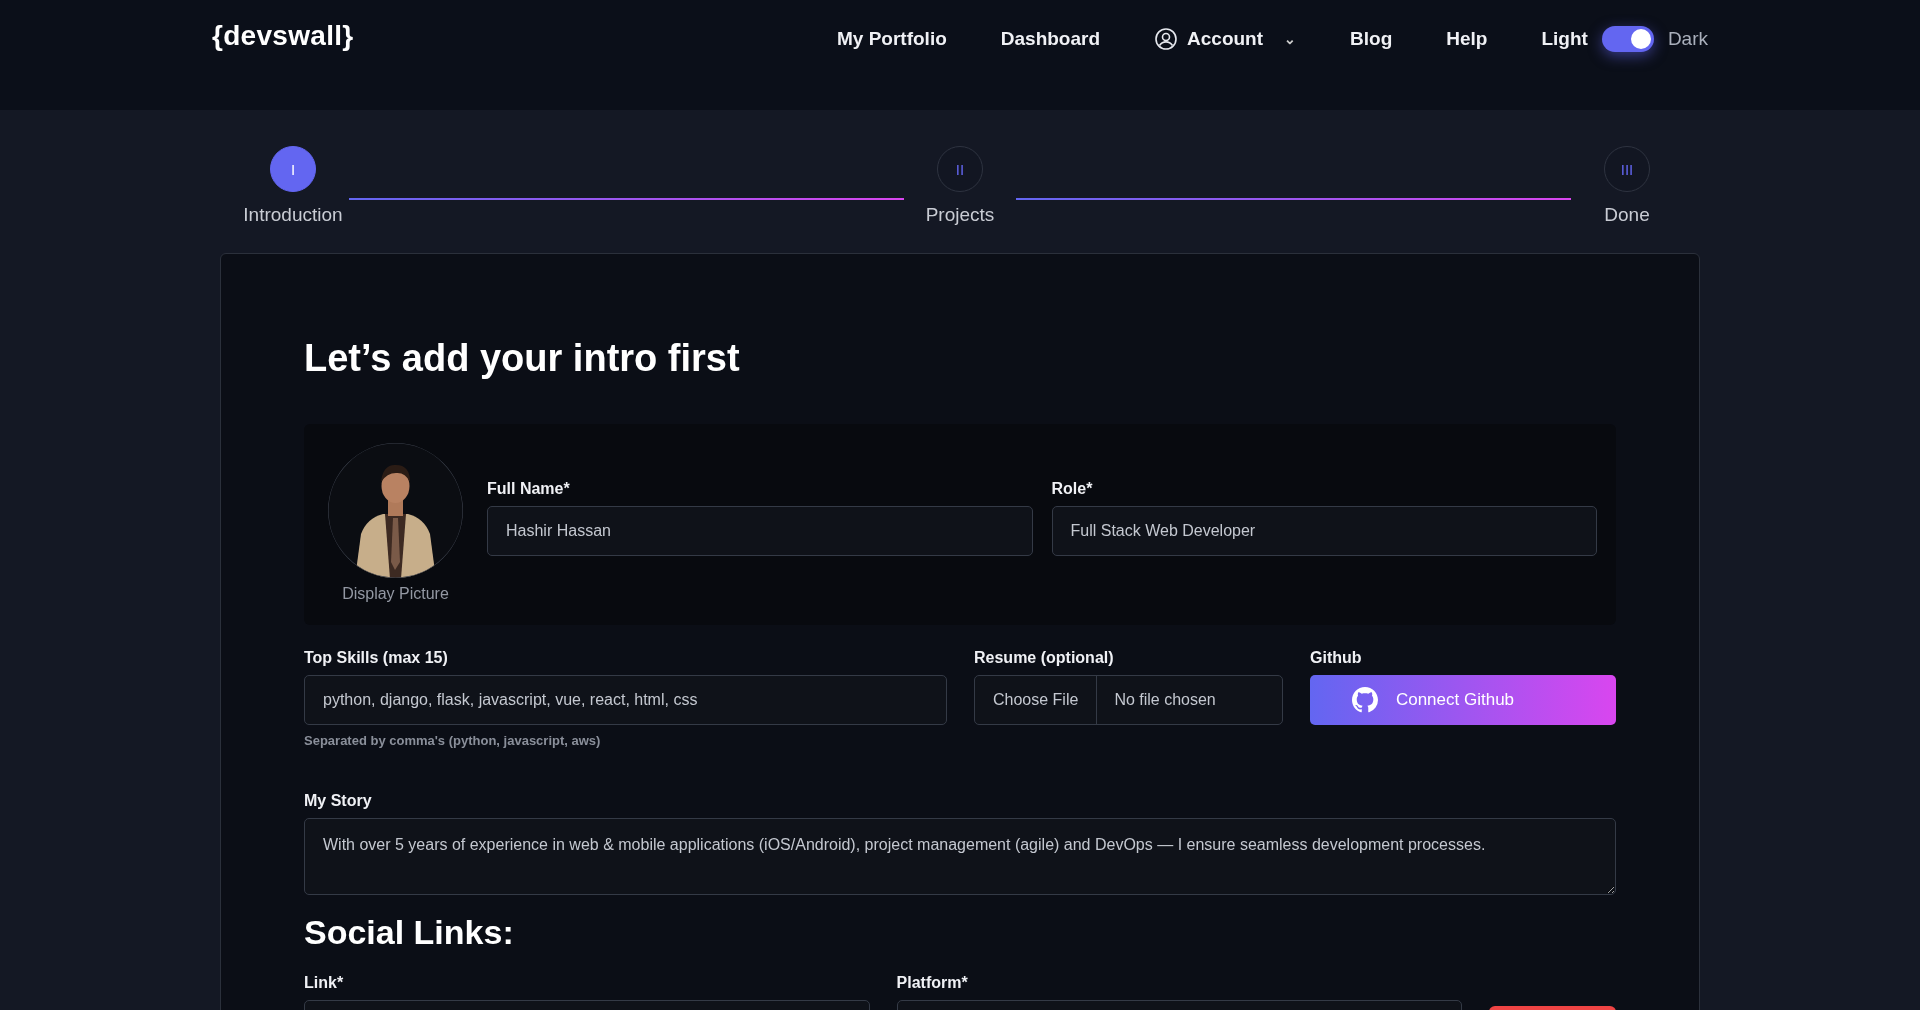  What do you see at coordinates (625, 699) in the screenshot?
I see `input-field: python, django, flask, javascript, vue, react, html, css` at bounding box center [625, 699].